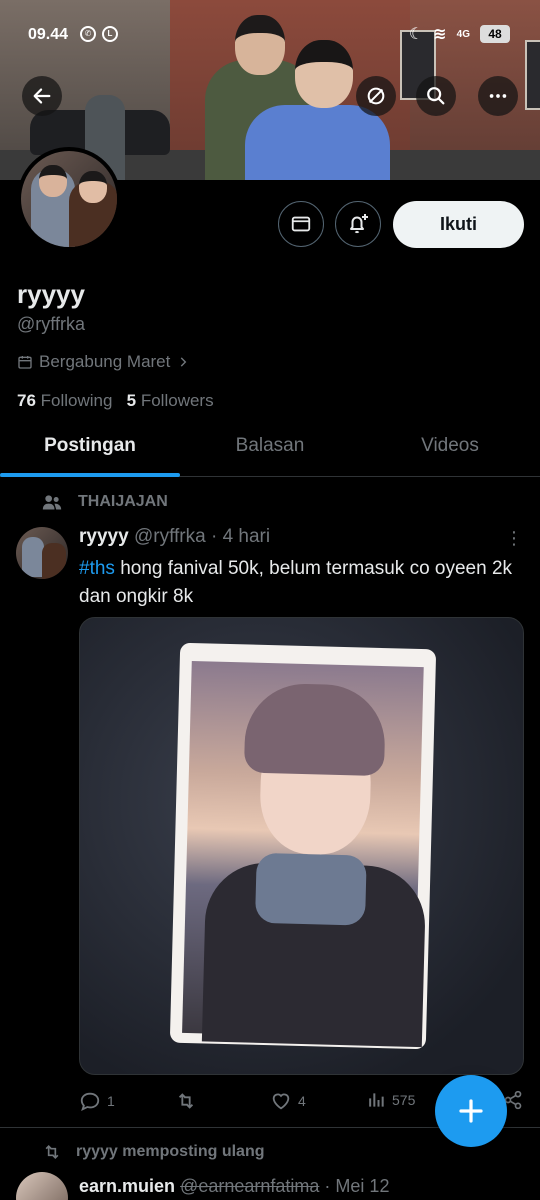 The height and width of the screenshot is (1200, 540). I want to click on like-button: 4, so click(288, 1101).